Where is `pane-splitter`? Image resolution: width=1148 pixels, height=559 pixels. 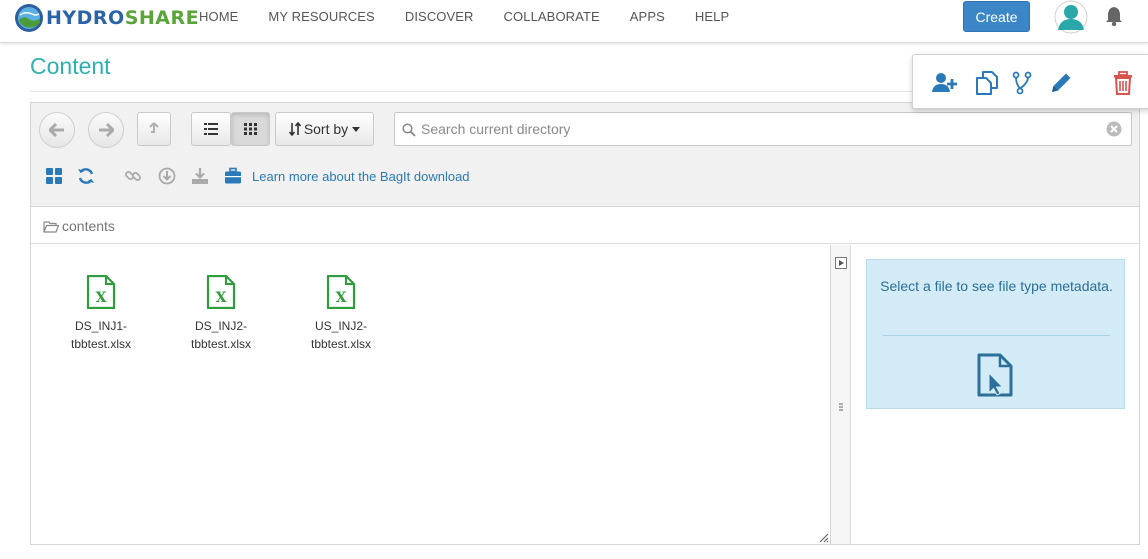 pane-splitter is located at coordinates (841, 394).